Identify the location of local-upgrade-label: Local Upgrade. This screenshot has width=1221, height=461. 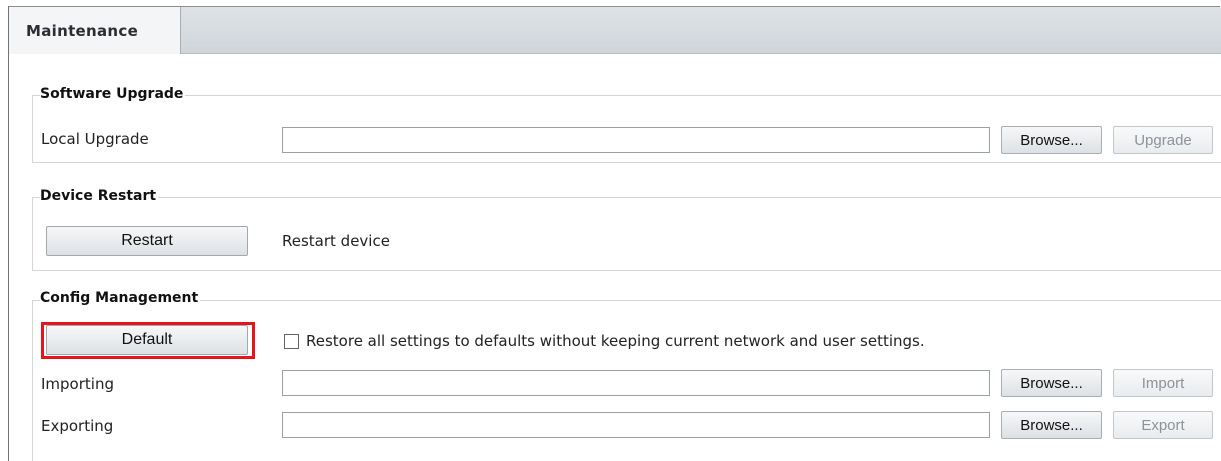
(95, 139).